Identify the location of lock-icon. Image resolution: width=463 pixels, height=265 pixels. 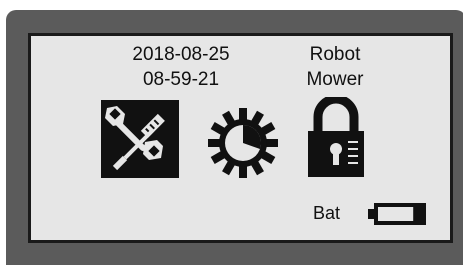
(336, 137).